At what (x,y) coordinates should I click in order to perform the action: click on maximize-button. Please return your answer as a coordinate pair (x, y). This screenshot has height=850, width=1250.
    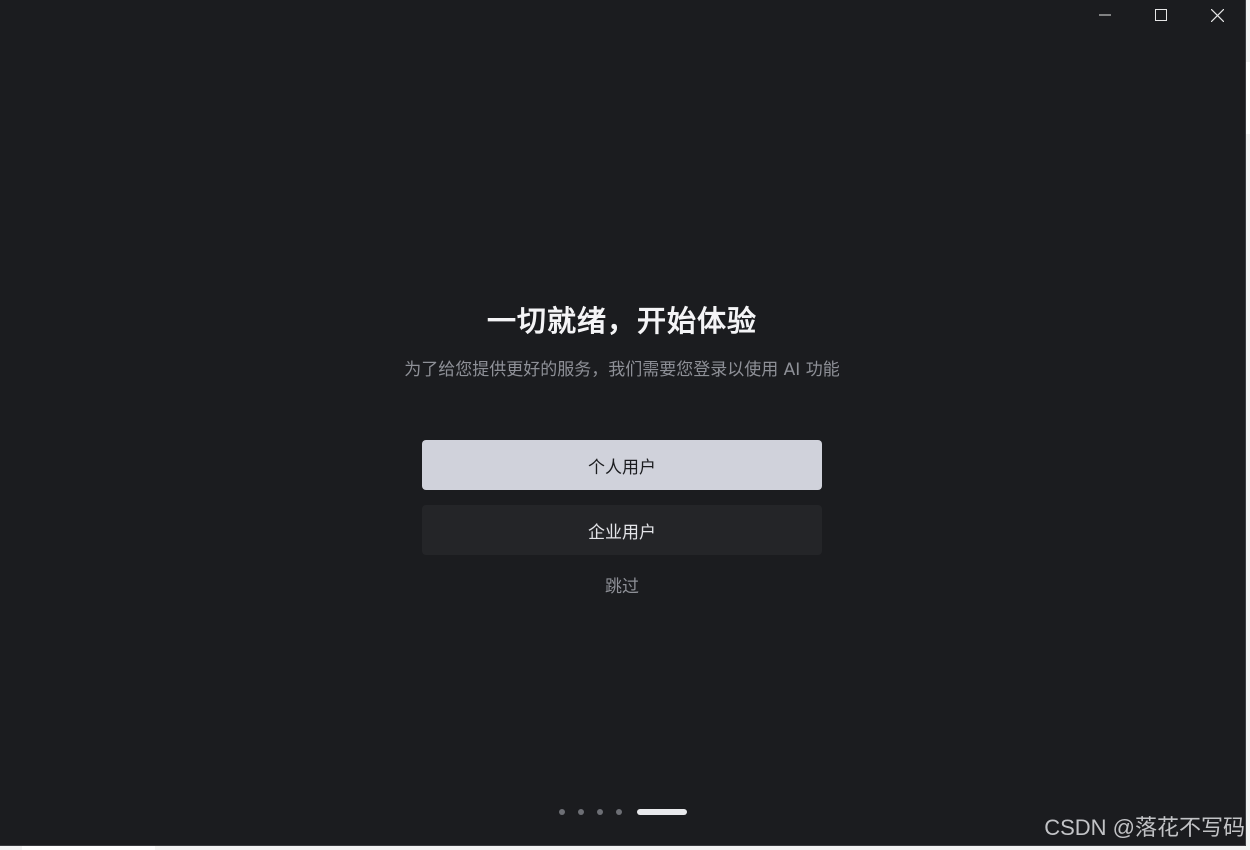
    Looking at the image, I should click on (1161, 15).